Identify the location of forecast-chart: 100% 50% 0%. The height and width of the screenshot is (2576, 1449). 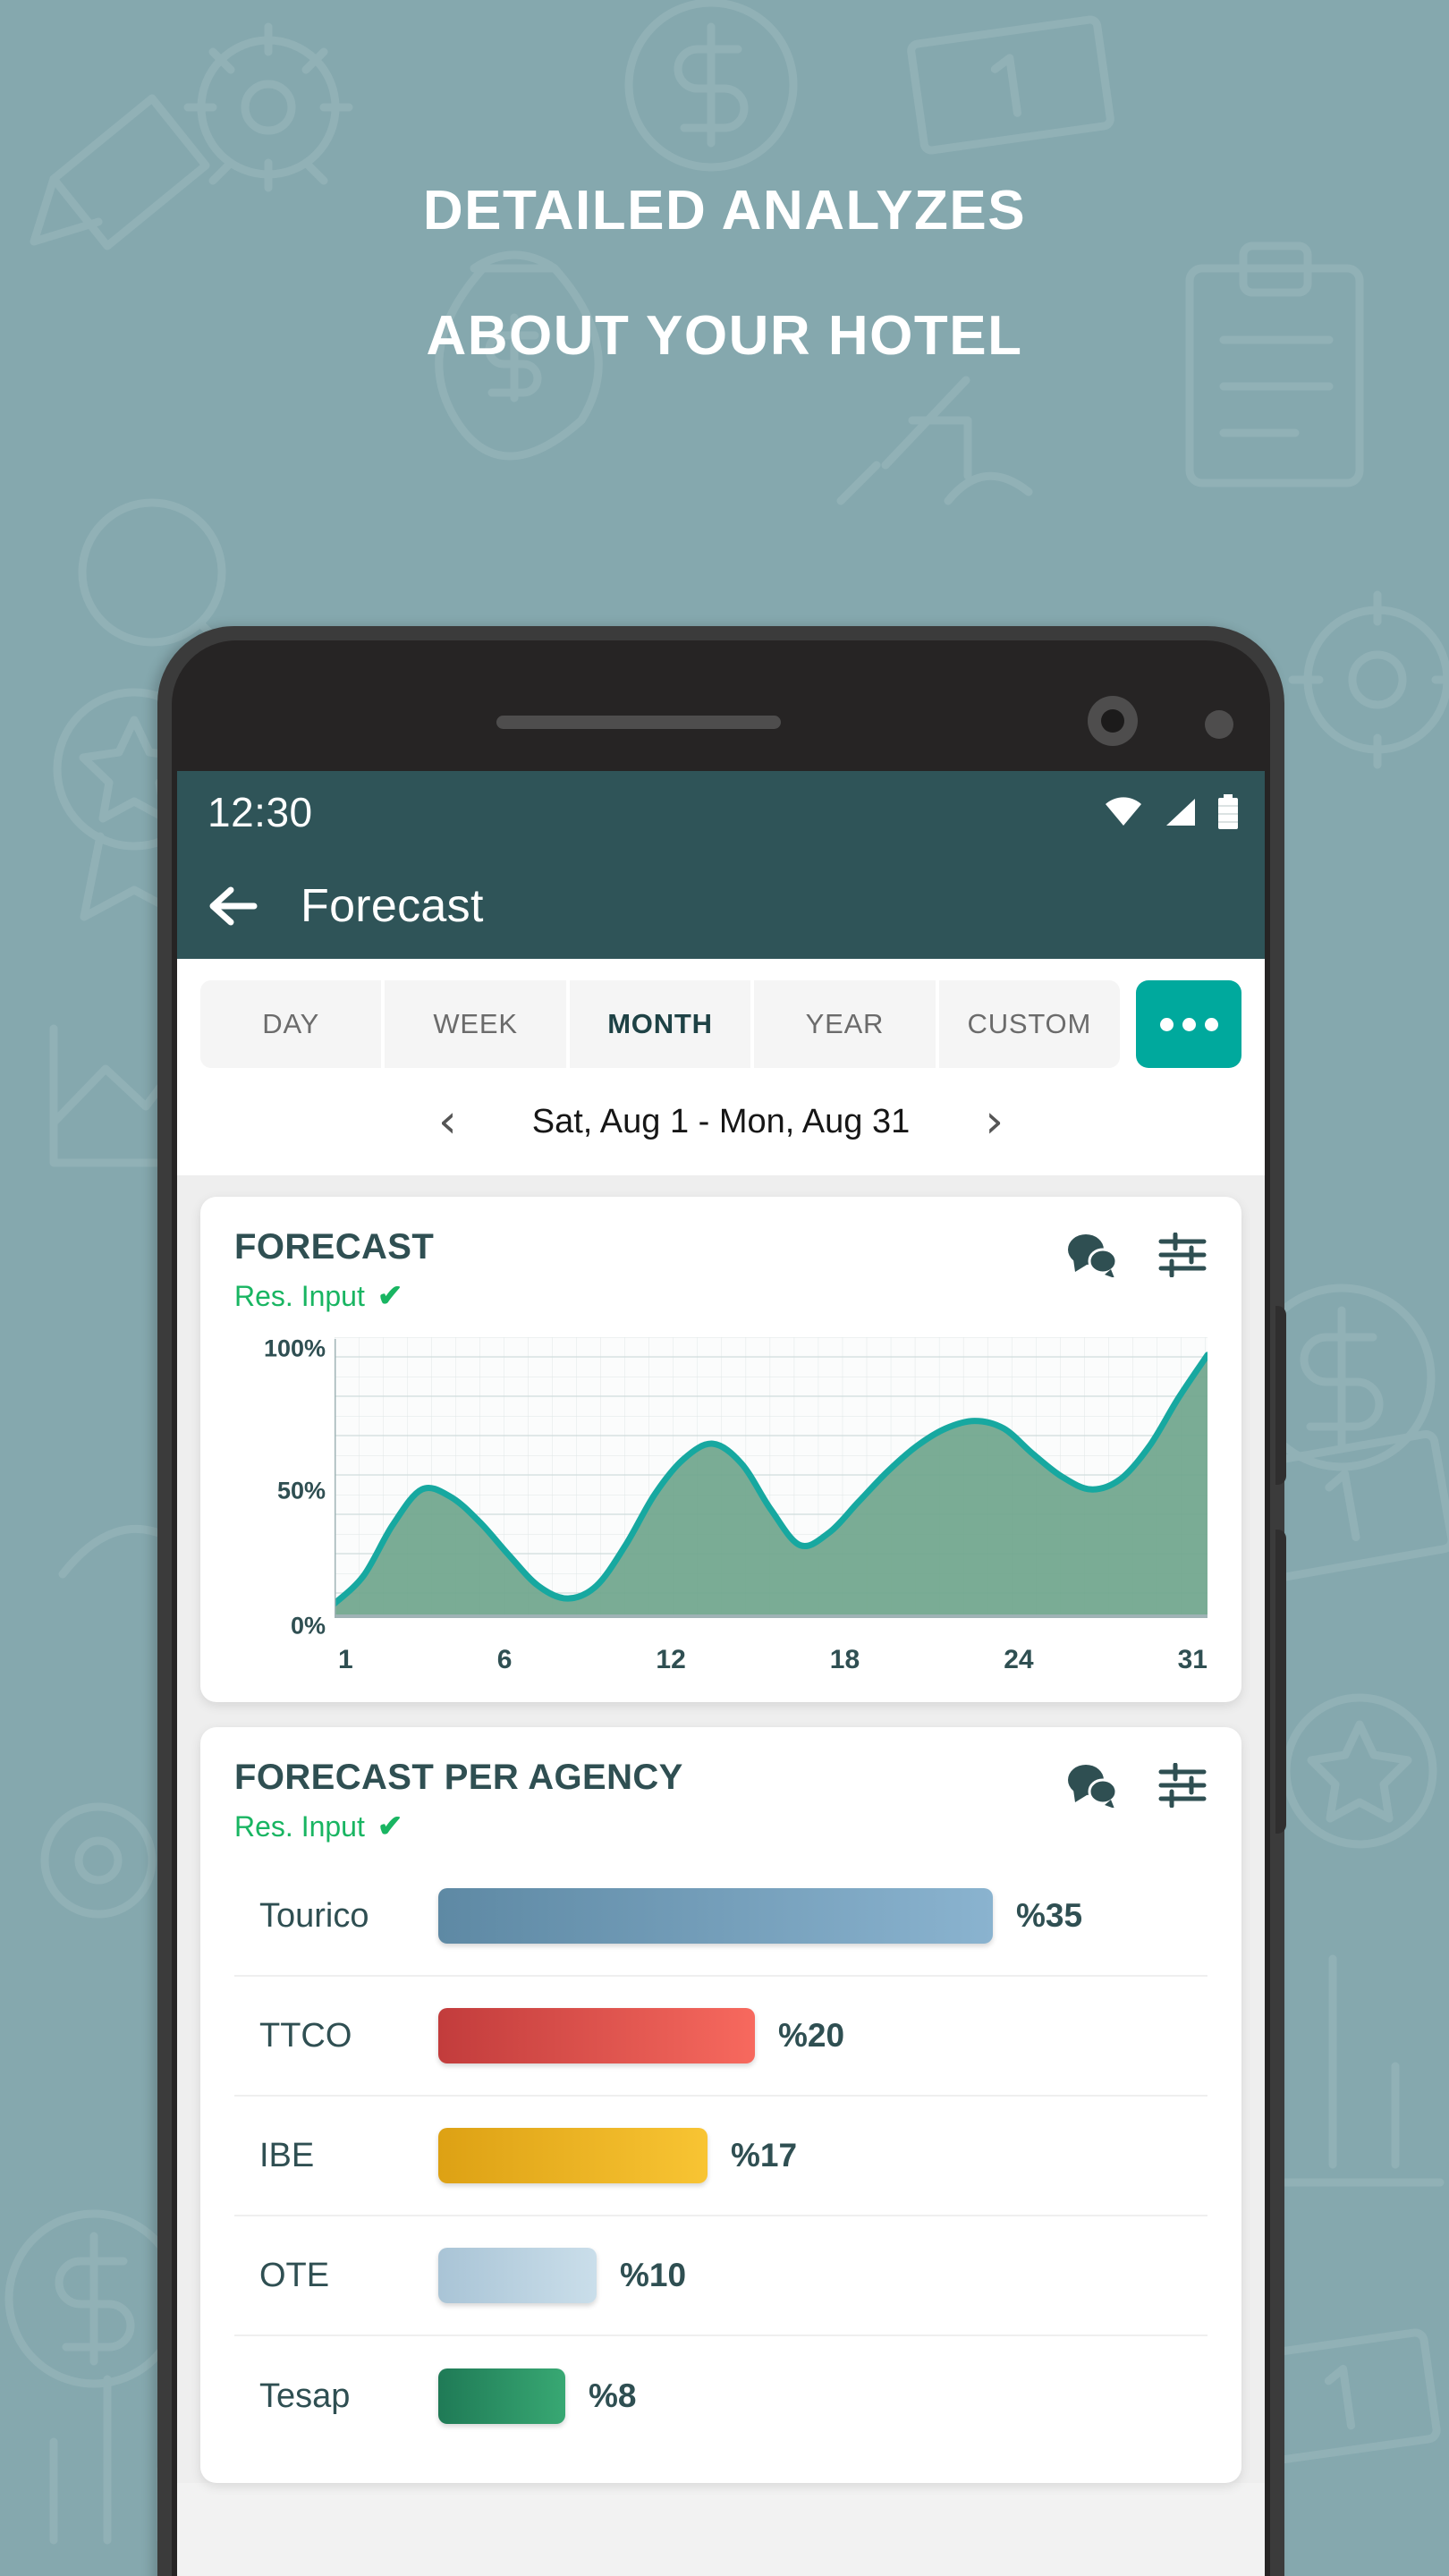
(722, 1487).